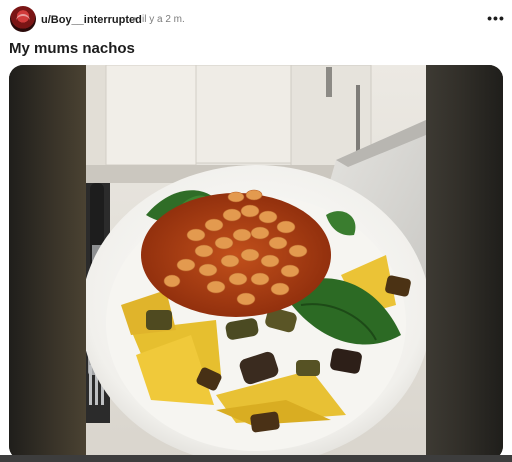 The image size is (512, 462). I want to click on post-timestamp: il y a 2 m., so click(163, 19).